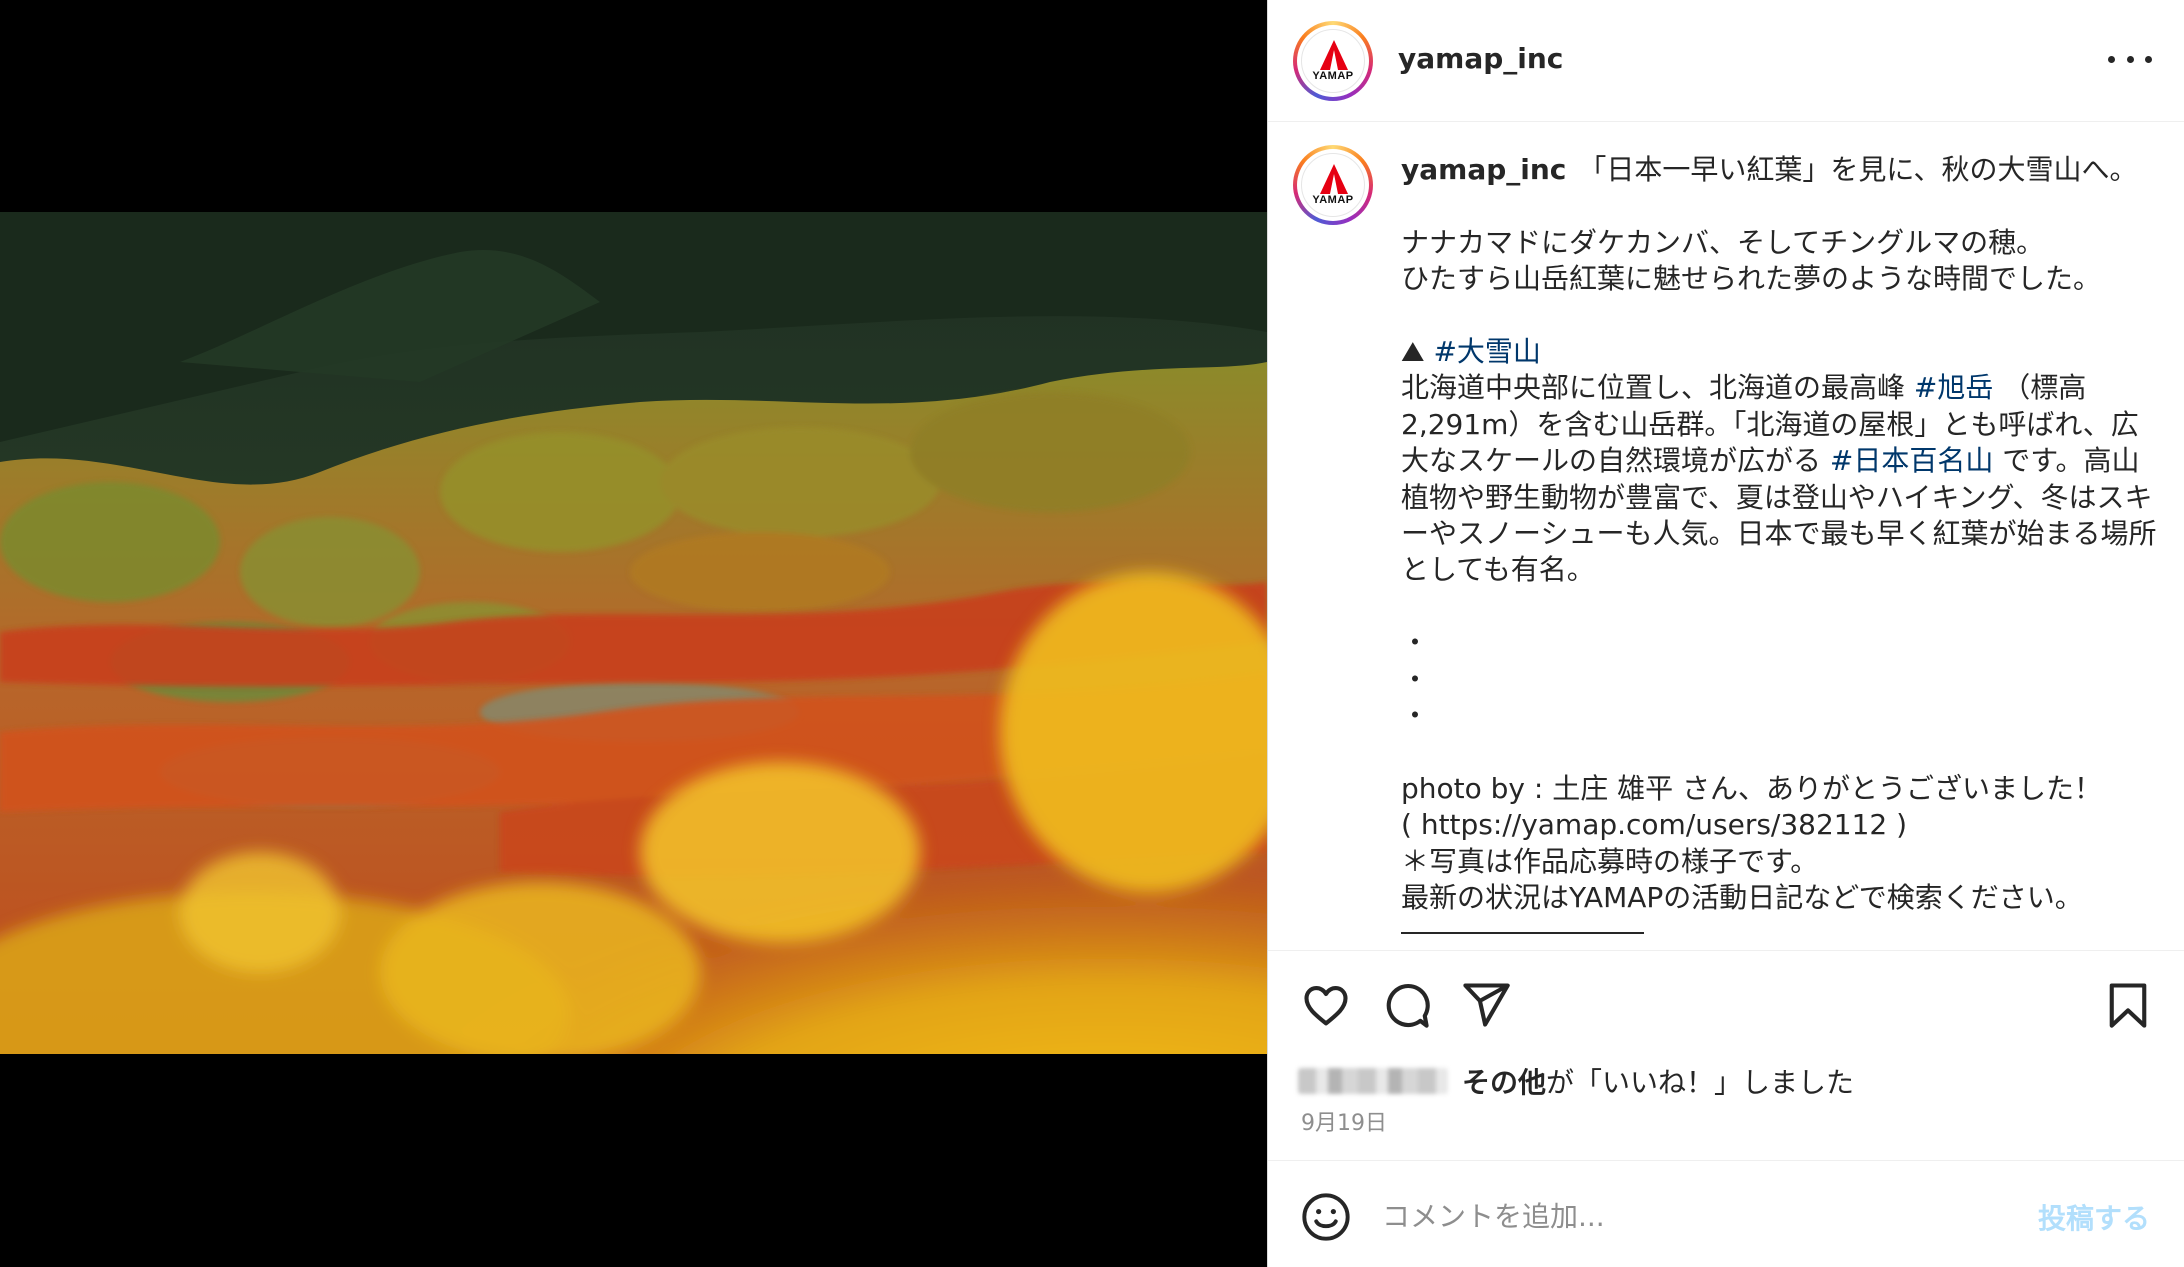 The image size is (2184, 1267). I want to click on hashtag-asahidake: #旭岳, so click(1953, 387).